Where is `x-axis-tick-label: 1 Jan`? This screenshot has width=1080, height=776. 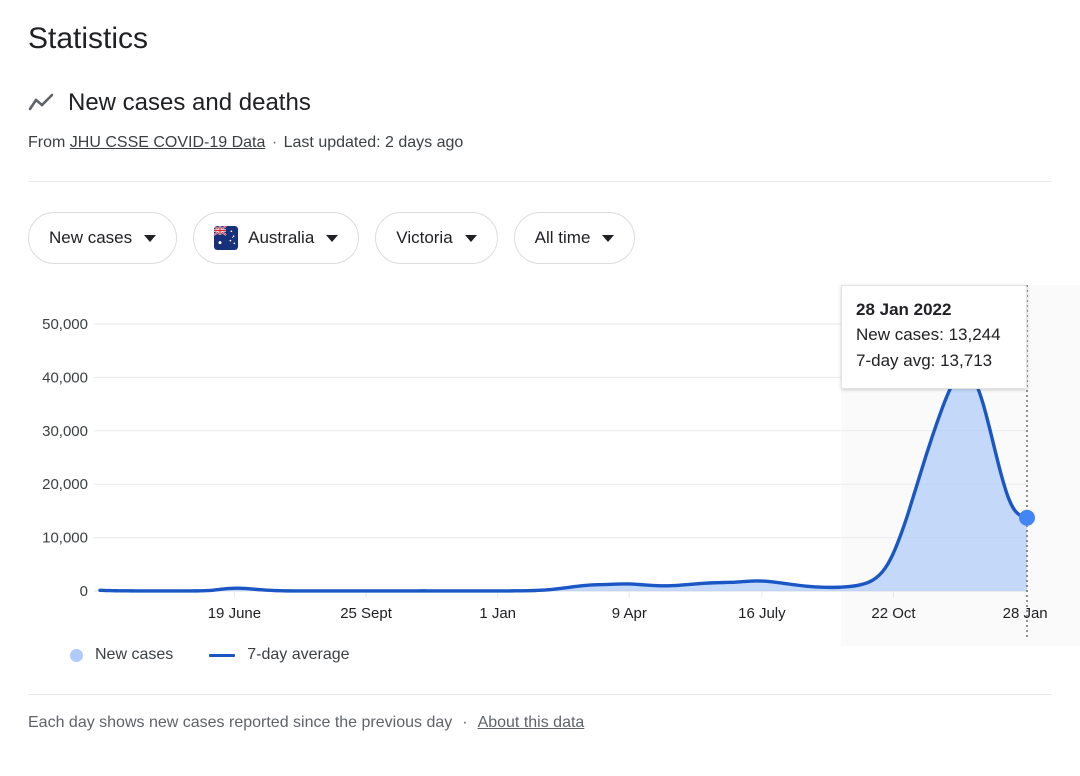
x-axis-tick-label: 1 Jan is located at coordinates (497, 613).